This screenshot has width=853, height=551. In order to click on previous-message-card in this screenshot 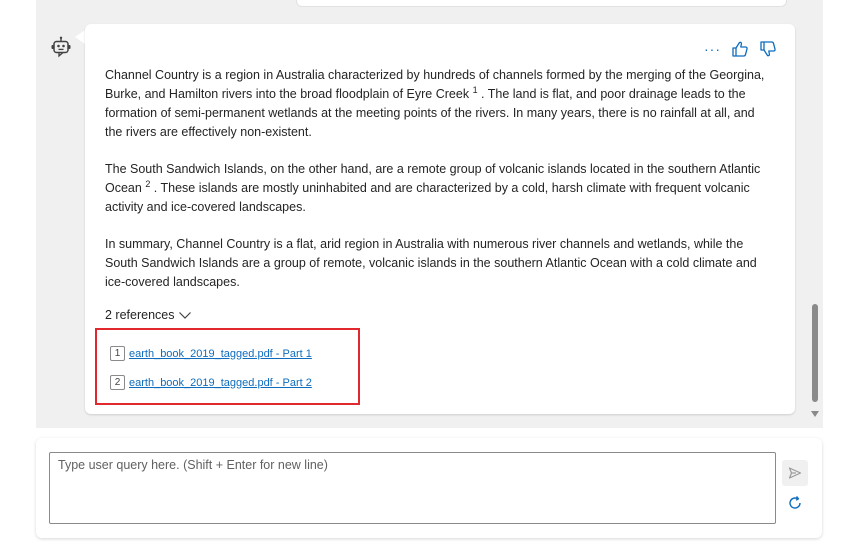, I will do `click(541, 3)`.